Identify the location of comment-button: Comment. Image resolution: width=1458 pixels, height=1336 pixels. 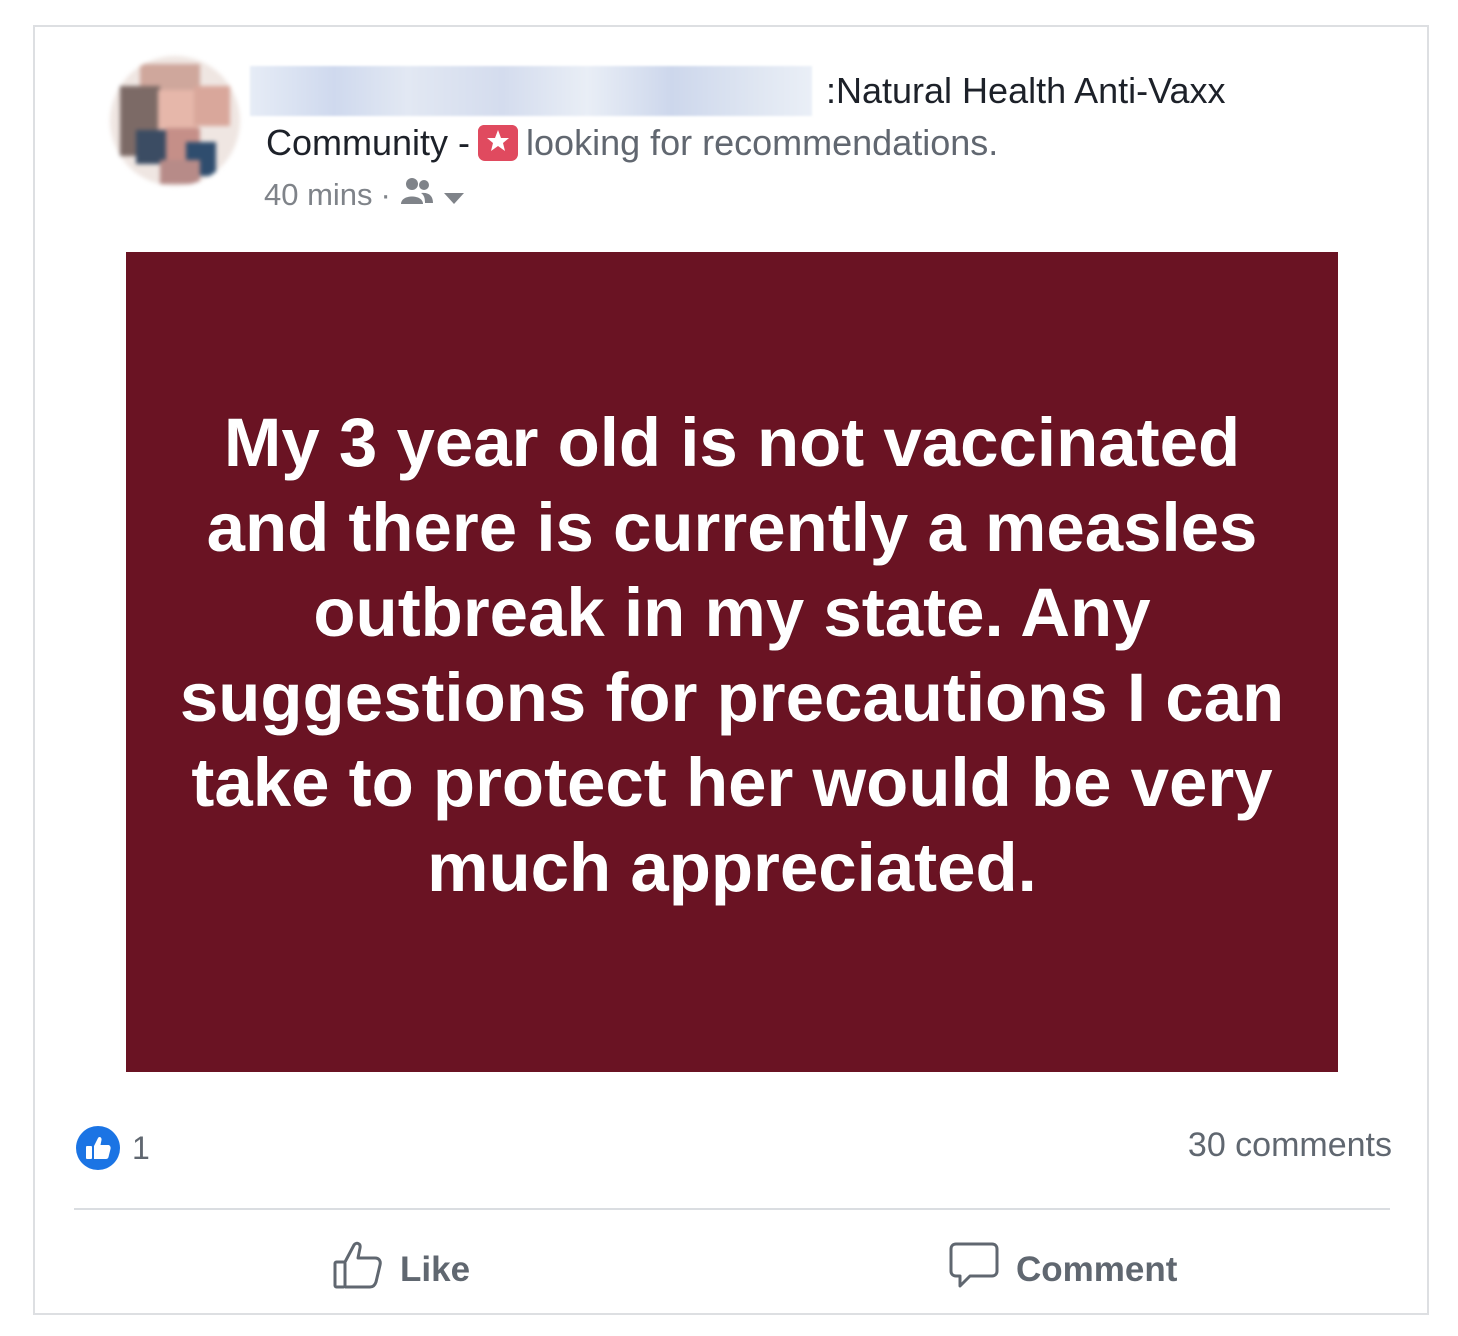
(1062, 1269).